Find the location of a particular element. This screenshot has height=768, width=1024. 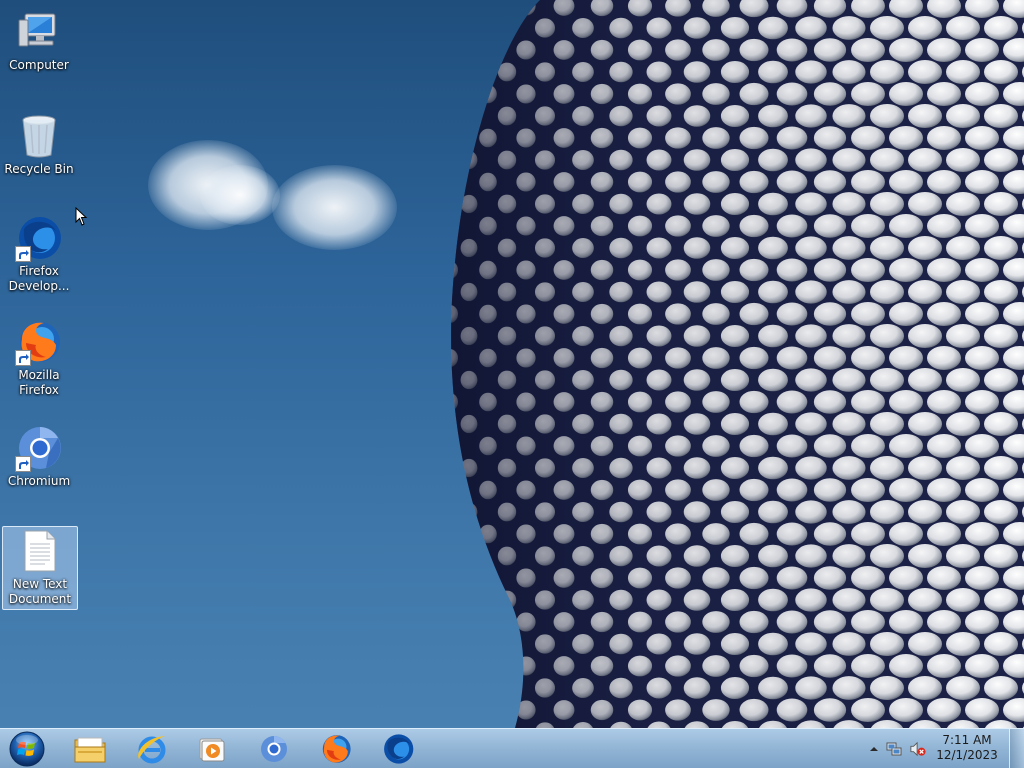

volume-button is located at coordinates (918, 749).